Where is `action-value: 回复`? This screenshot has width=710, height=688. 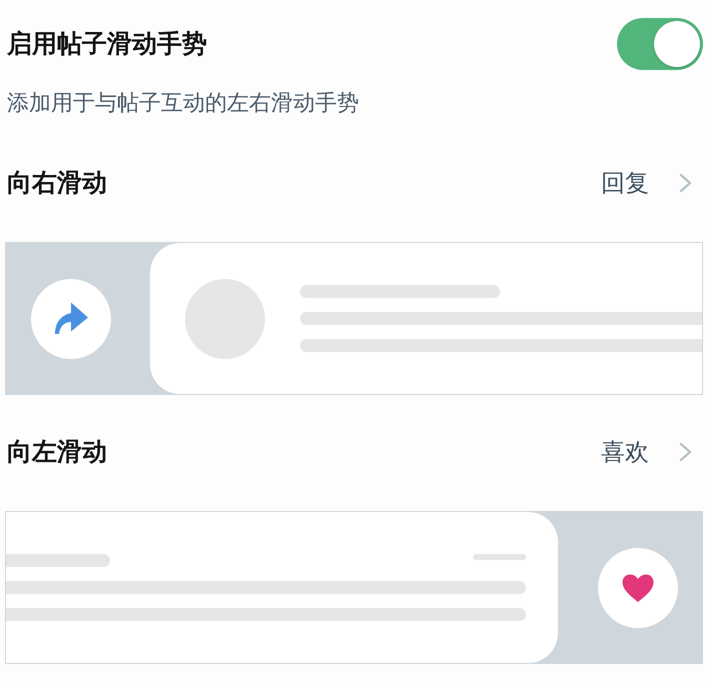
action-value: 回复 is located at coordinates (625, 183).